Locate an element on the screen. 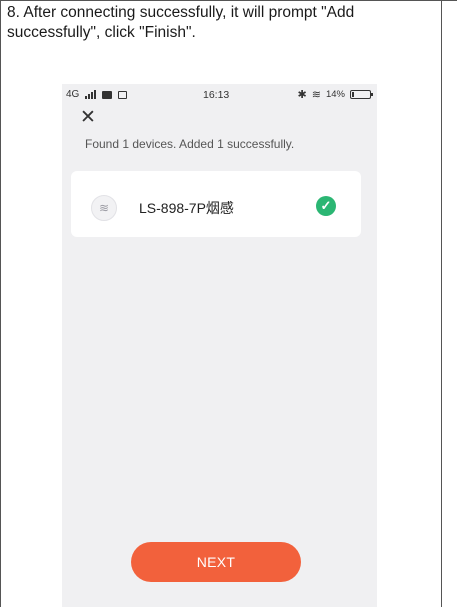  bluetooth-icon: ✱ is located at coordinates (302, 95).